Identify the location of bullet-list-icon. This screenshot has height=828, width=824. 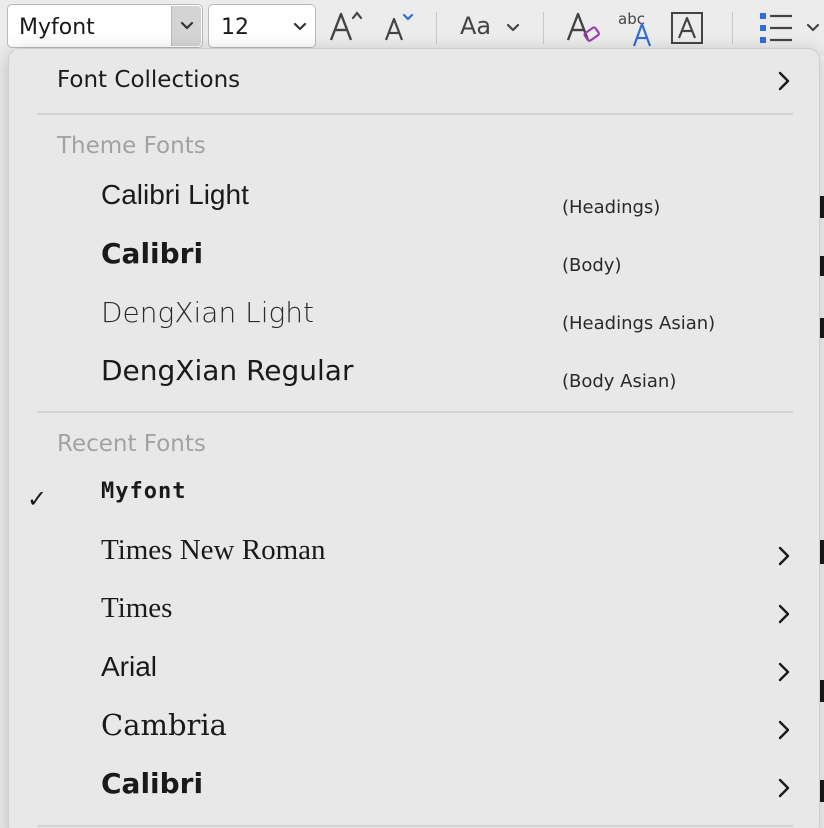
(776, 28).